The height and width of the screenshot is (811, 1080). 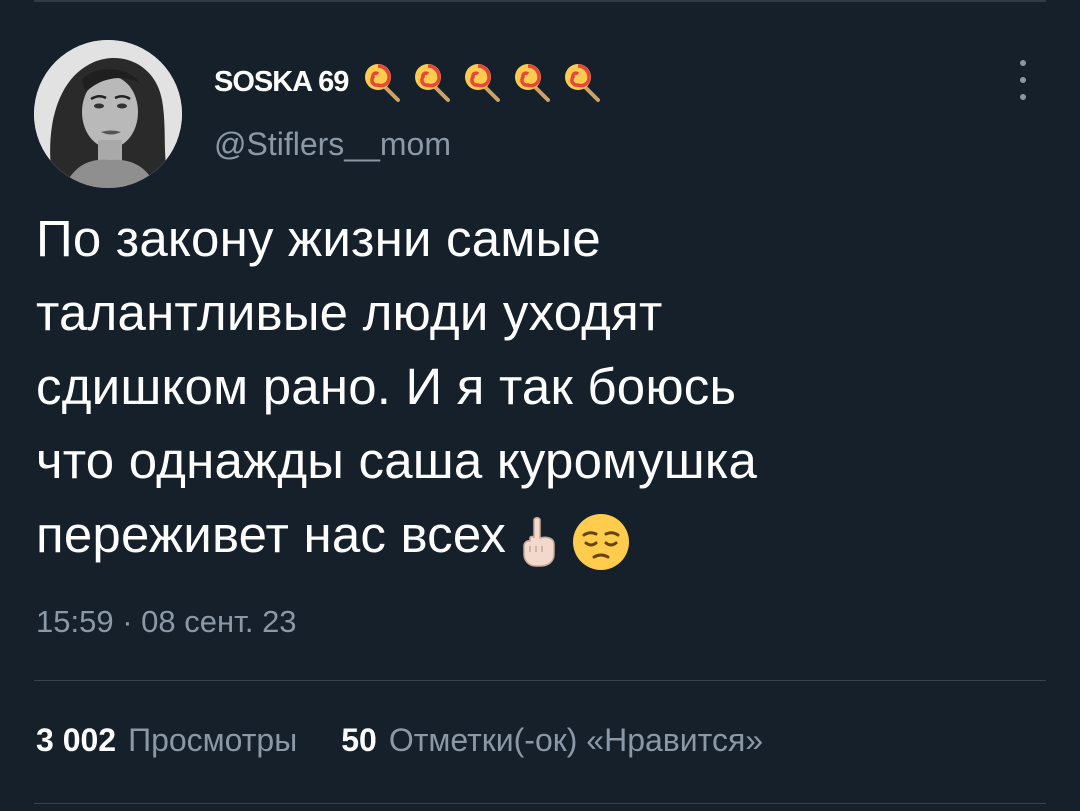 I want to click on avatar-portrait-image, so click(x=108, y=114).